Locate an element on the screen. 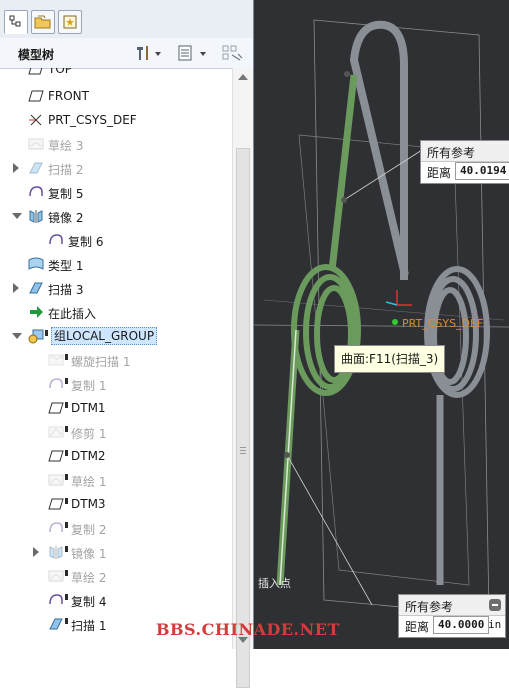 The height and width of the screenshot is (688, 509). tree-item-label: 复制 2 is located at coordinates (89, 530).